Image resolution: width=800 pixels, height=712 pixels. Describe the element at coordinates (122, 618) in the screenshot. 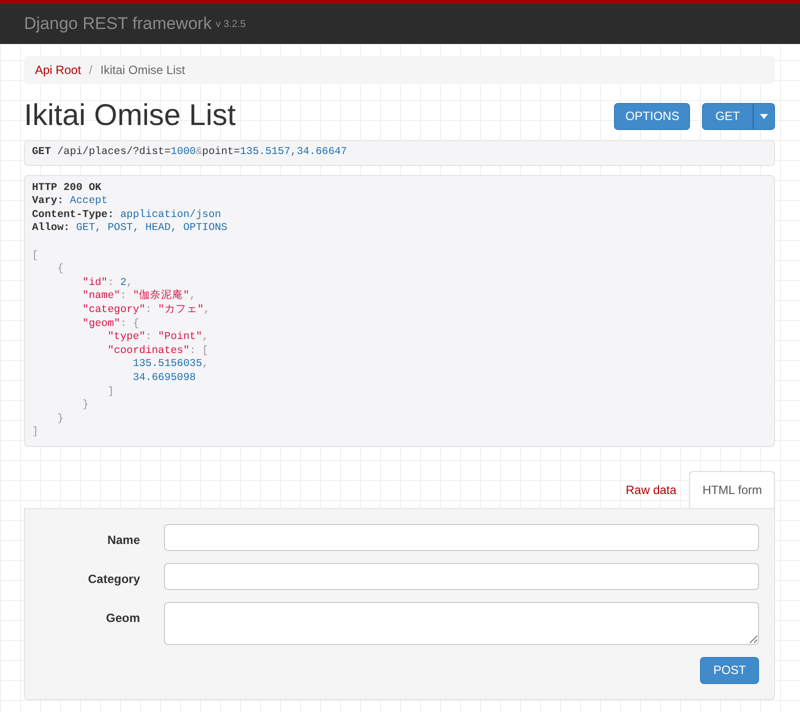

I see `field-label: Geom` at that location.